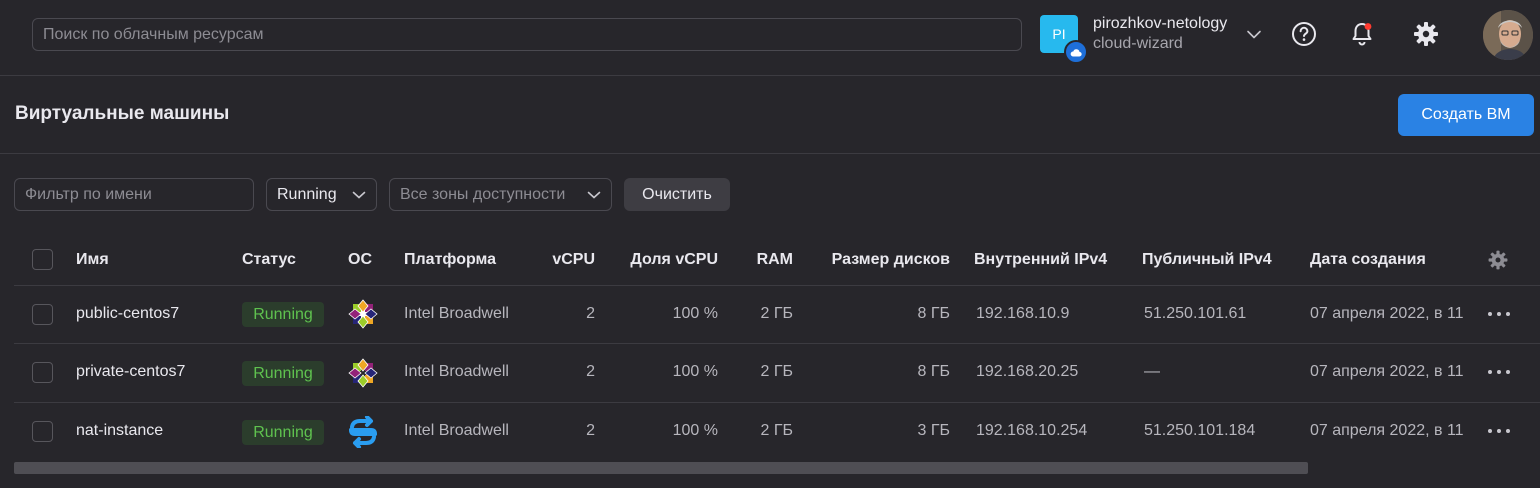 Image resolution: width=1540 pixels, height=488 pixels. What do you see at coordinates (127, 314) in the screenshot?
I see `vm-name-link: public-centos7` at bounding box center [127, 314].